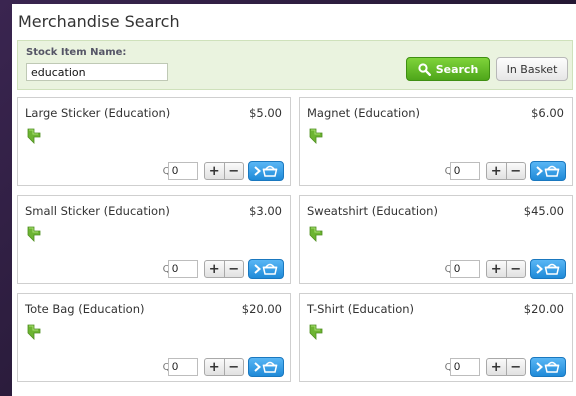 Image resolution: width=576 pixels, height=396 pixels. I want to click on stock-item-name-input, so click(97, 72).